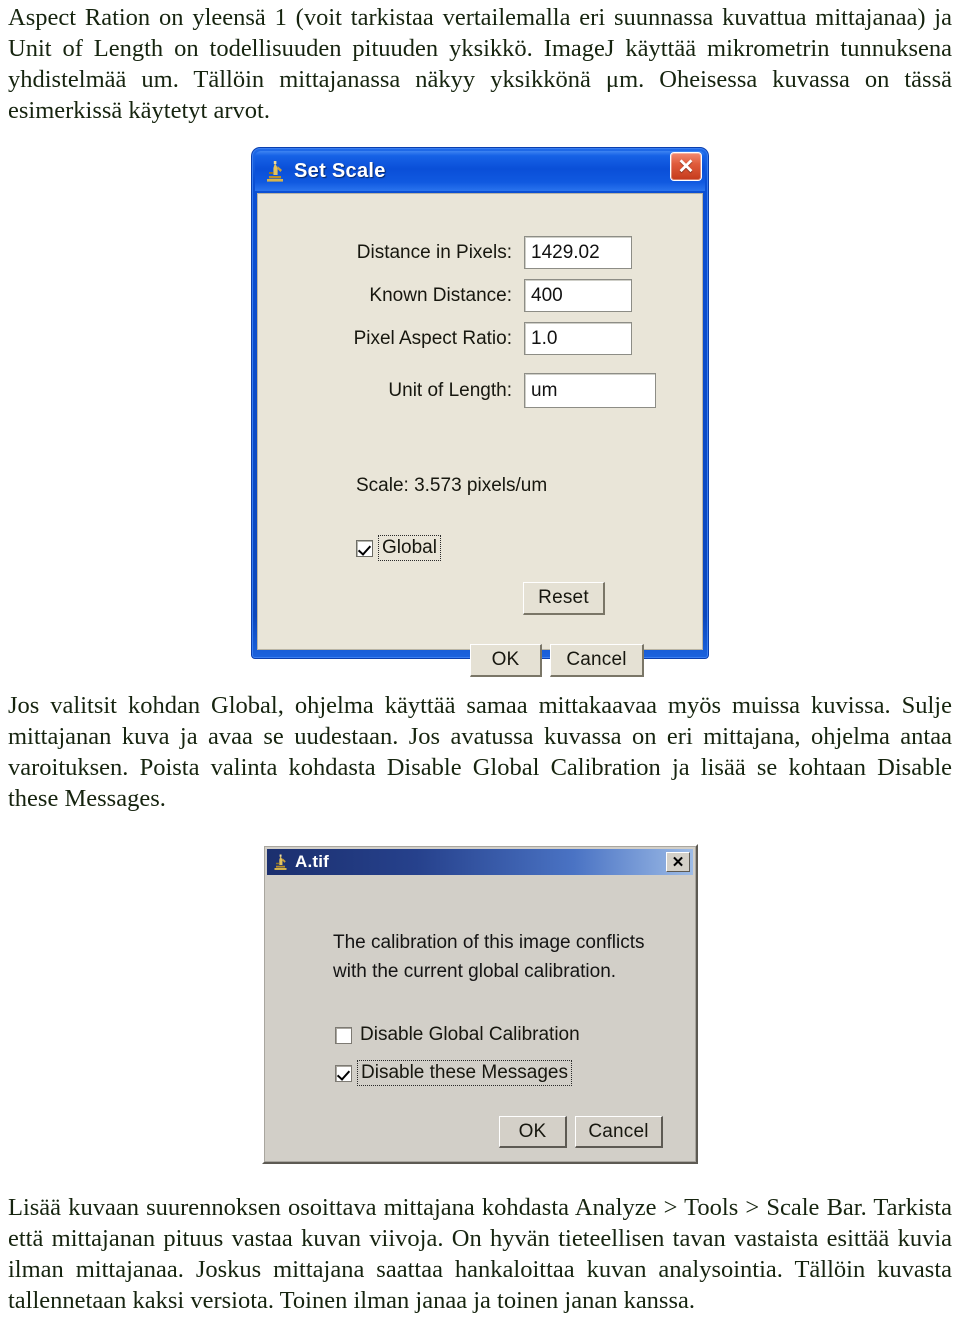 This screenshot has width=960, height=1319. Describe the element at coordinates (619, 1132) in the screenshot. I see `atif-cancel-button: Cancel` at that location.